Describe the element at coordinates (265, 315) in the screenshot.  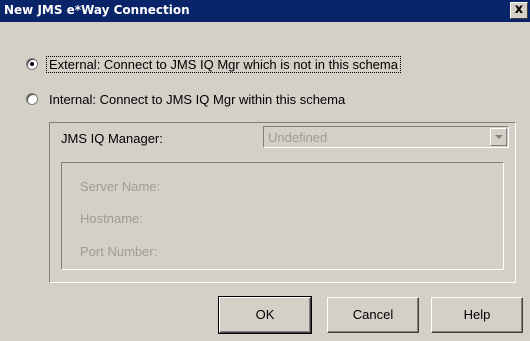
I see `ok-button: OK` at that location.